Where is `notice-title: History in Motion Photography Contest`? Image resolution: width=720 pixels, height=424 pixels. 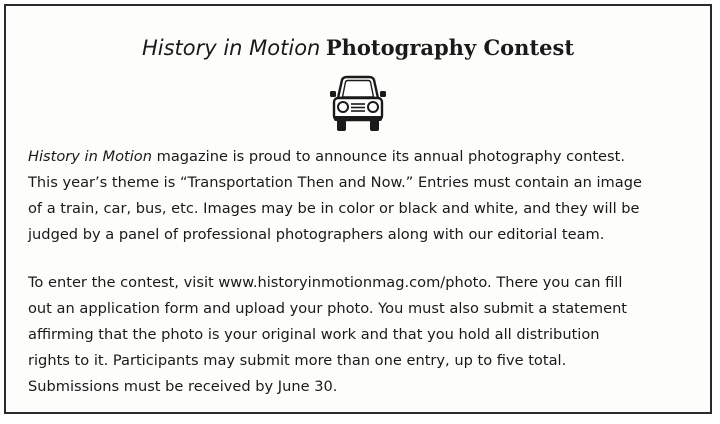
notice-title: History in Motion Photography Contest is located at coordinates (358, 48).